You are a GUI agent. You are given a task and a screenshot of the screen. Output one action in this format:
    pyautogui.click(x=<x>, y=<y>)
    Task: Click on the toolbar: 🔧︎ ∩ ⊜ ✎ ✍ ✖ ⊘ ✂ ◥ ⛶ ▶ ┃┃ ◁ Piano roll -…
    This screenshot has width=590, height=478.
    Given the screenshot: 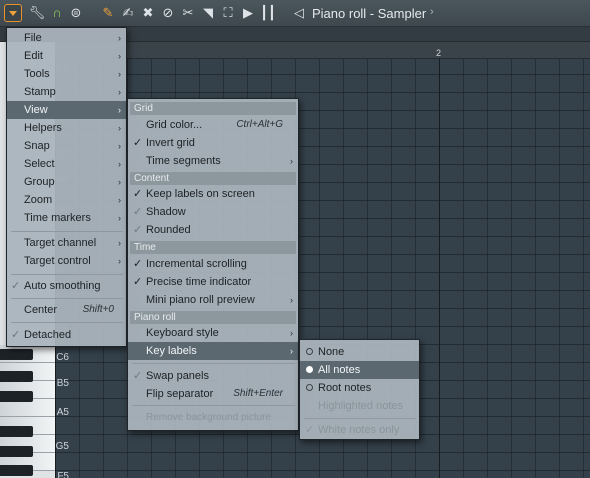 What is the action you would take?
    pyautogui.click(x=295, y=13)
    